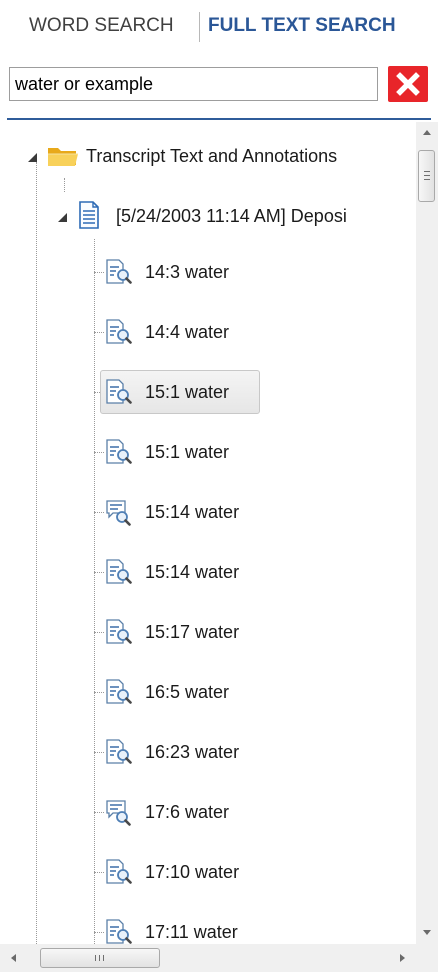  Describe the element at coordinates (427, 533) in the screenshot. I see `vertical-scrollbar` at that location.